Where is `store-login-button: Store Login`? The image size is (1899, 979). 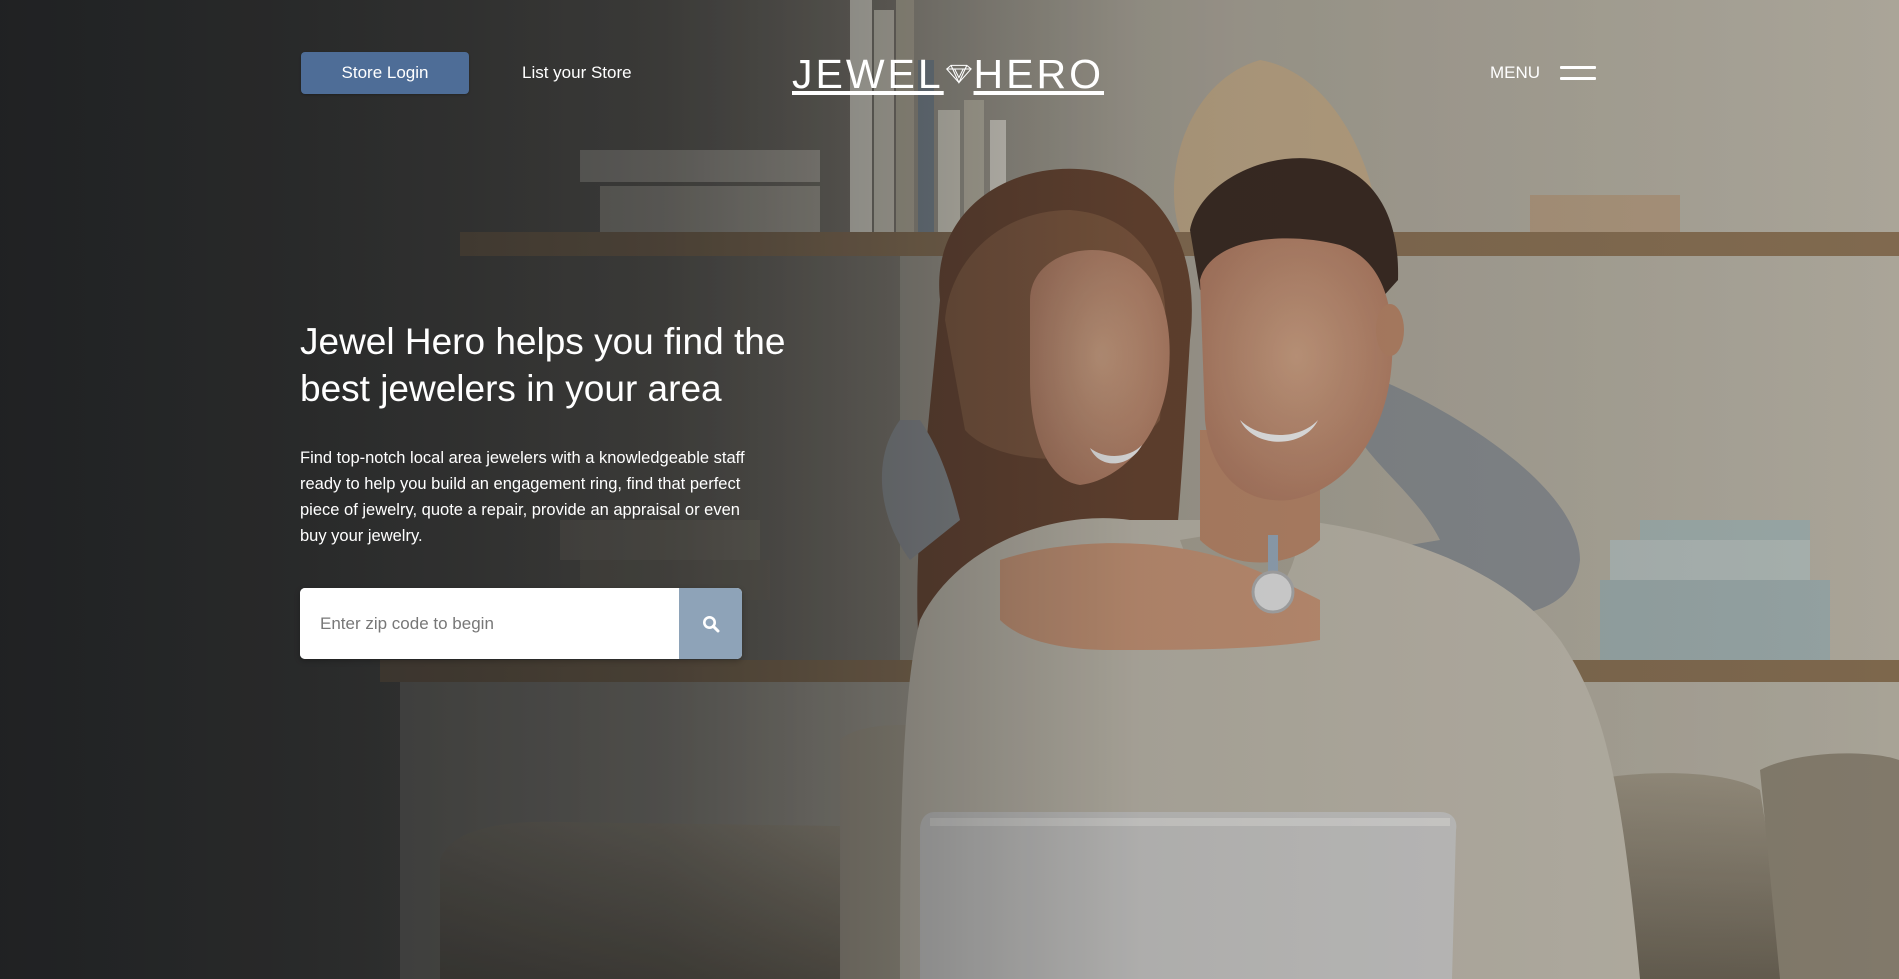
store-login-button: Store Login is located at coordinates (385, 73).